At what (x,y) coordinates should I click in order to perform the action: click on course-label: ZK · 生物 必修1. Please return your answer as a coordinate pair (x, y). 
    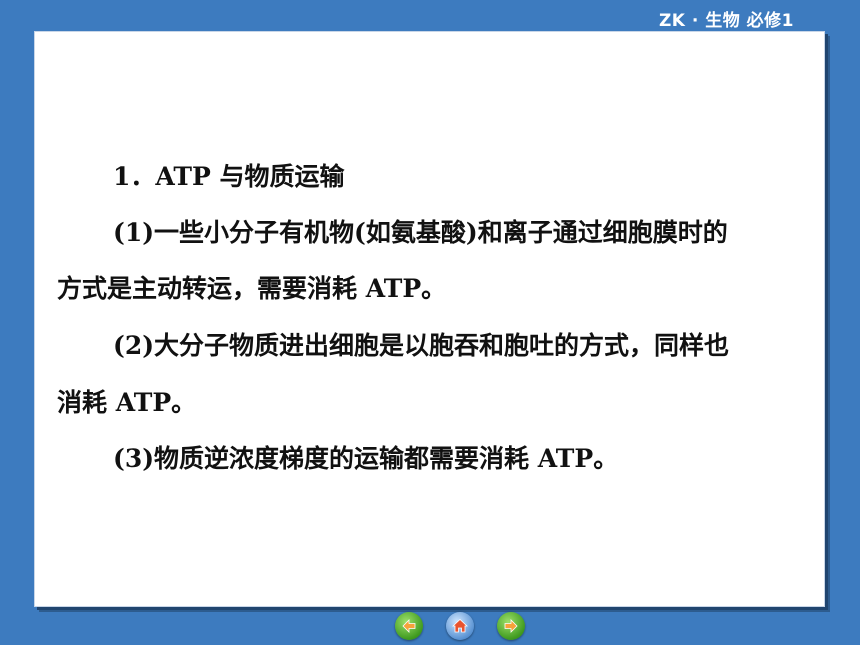
    Looking at the image, I should click on (726, 21).